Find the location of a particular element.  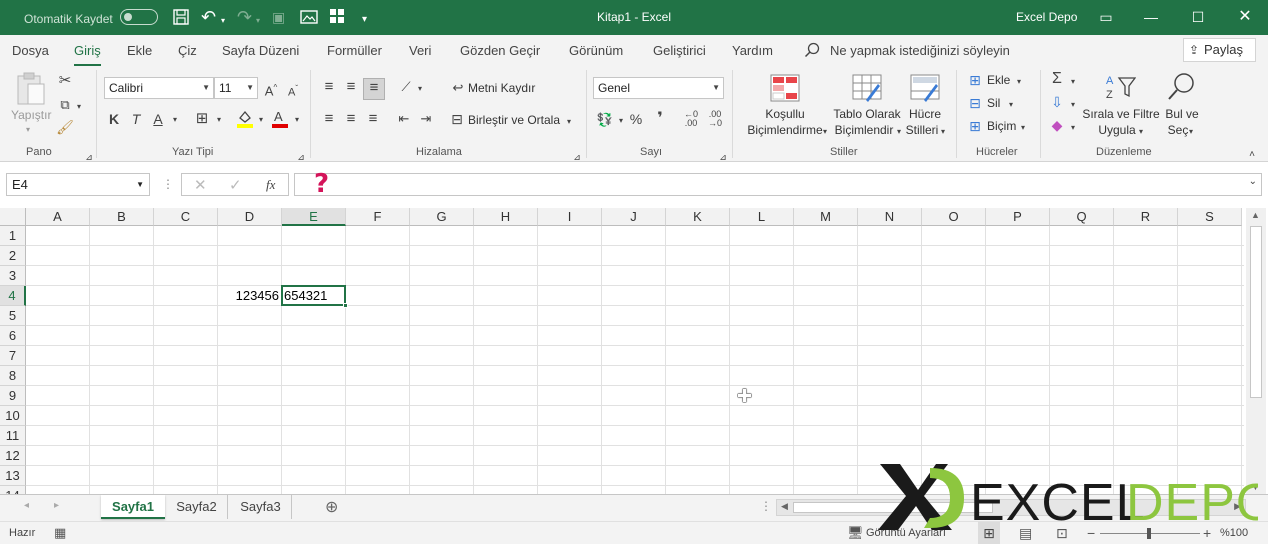

tab-ekle: Ekle is located at coordinates (139, 50).